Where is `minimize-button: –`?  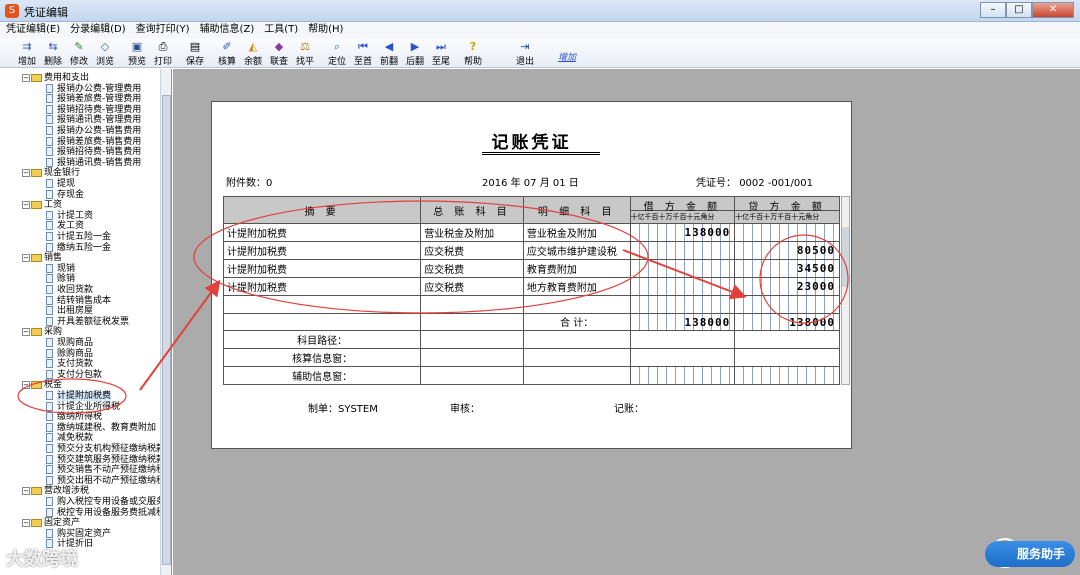
minimize-button: – is located at coordinates (993, 10).